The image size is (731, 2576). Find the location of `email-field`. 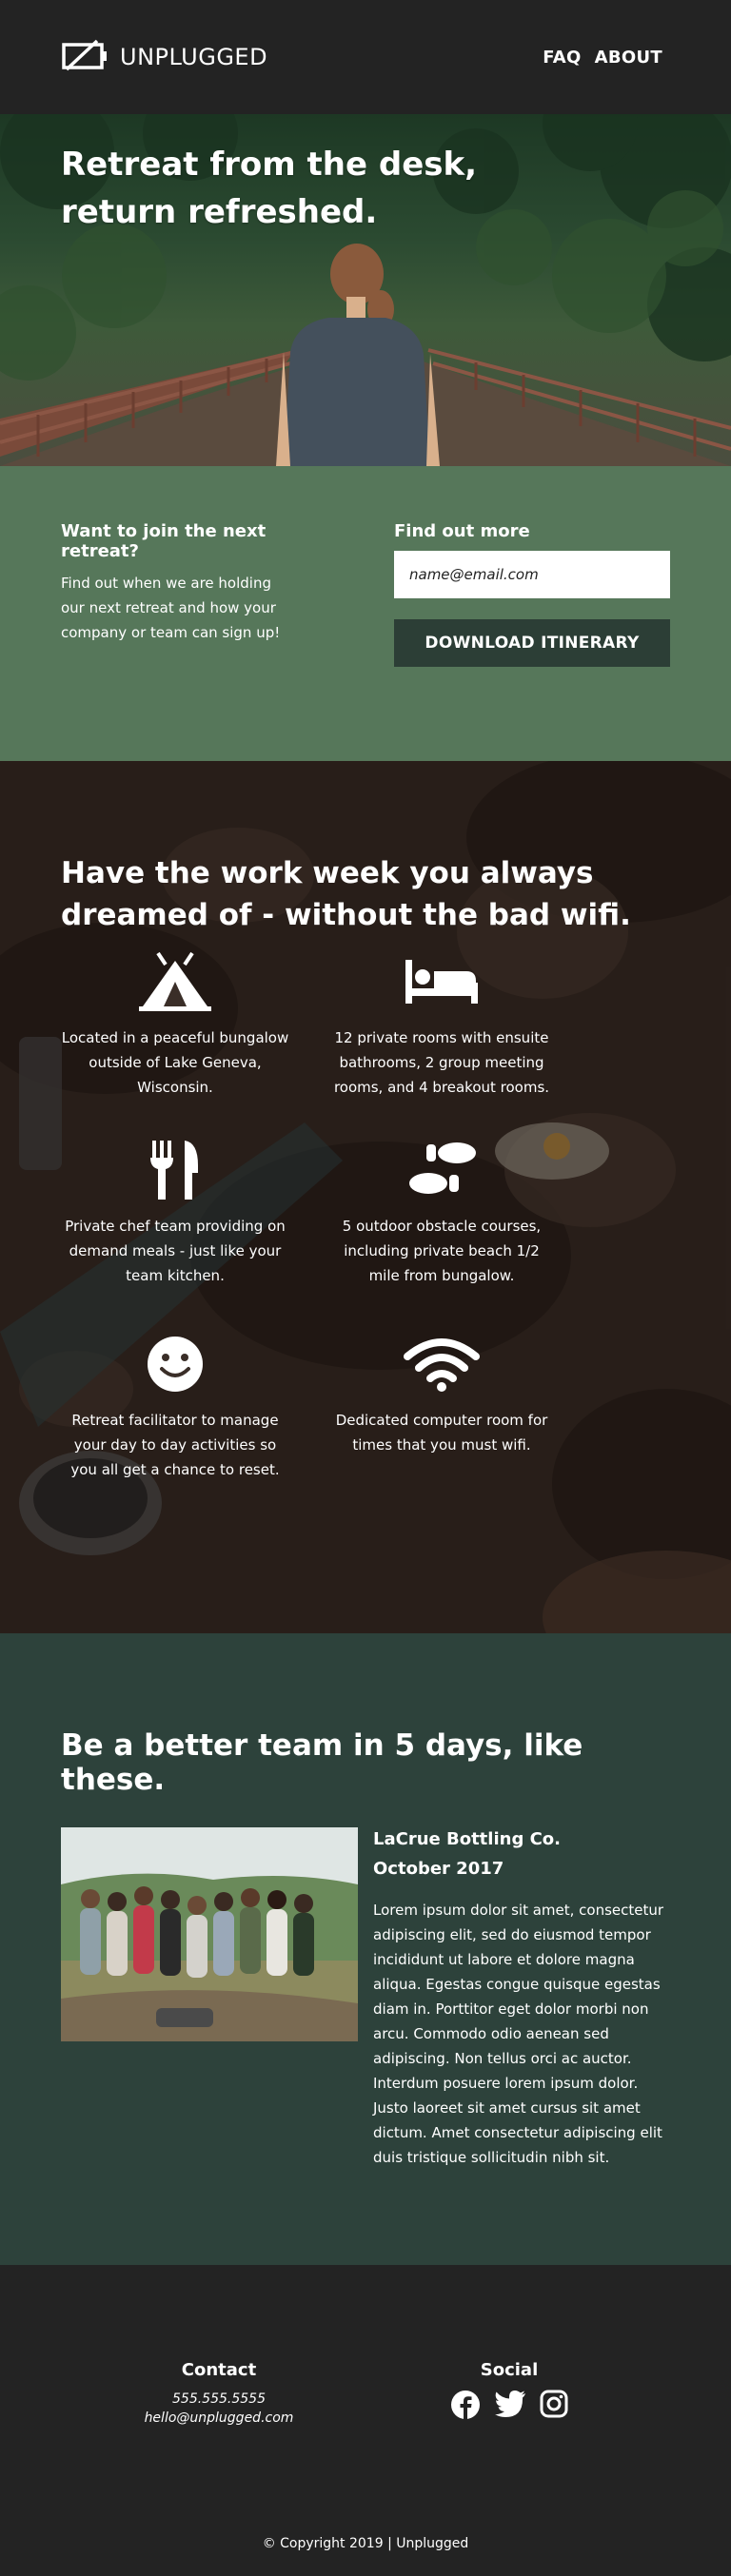

email-field is located at coordinates (532, 575).